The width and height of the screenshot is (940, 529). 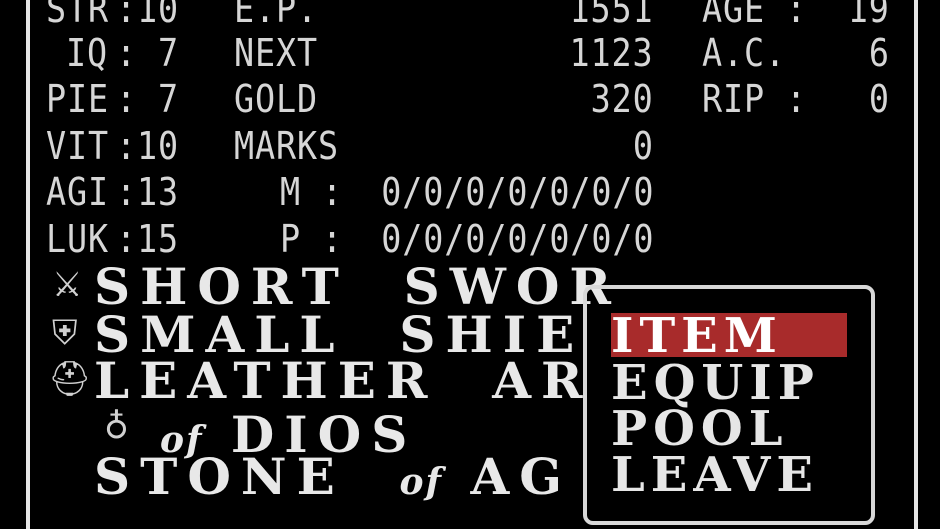 What do you see at coordinates (70, 379) in the screenshot?
I see `helmet-icon: ⛑` at bounding box center [70, 379].